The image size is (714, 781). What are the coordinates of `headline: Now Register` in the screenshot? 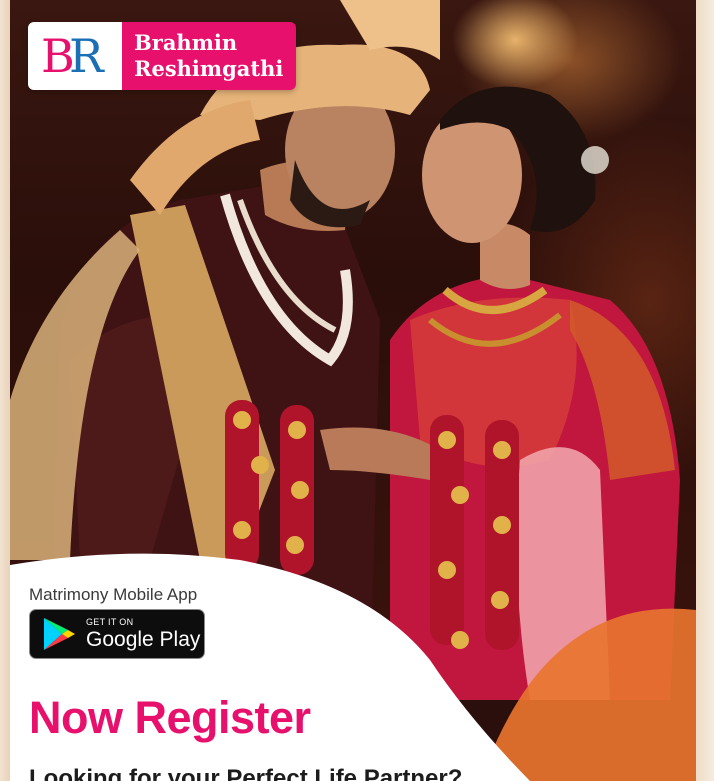 It's located at (170, 717).